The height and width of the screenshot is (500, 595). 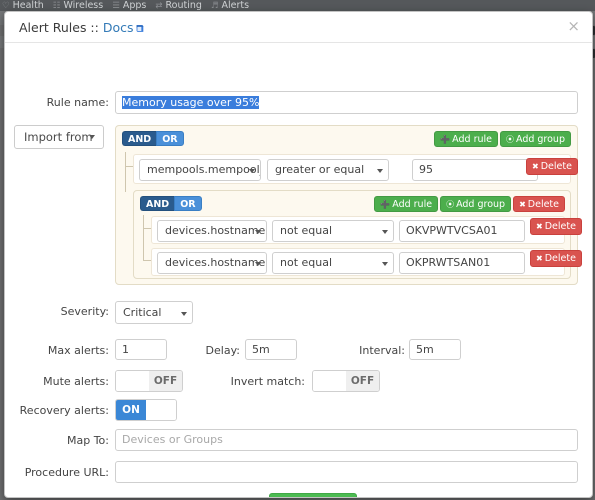 What do you see at coordinates (235, 5) in the screenshot?
I see `nav-label: Alerts` at bounding box center [235, 5].